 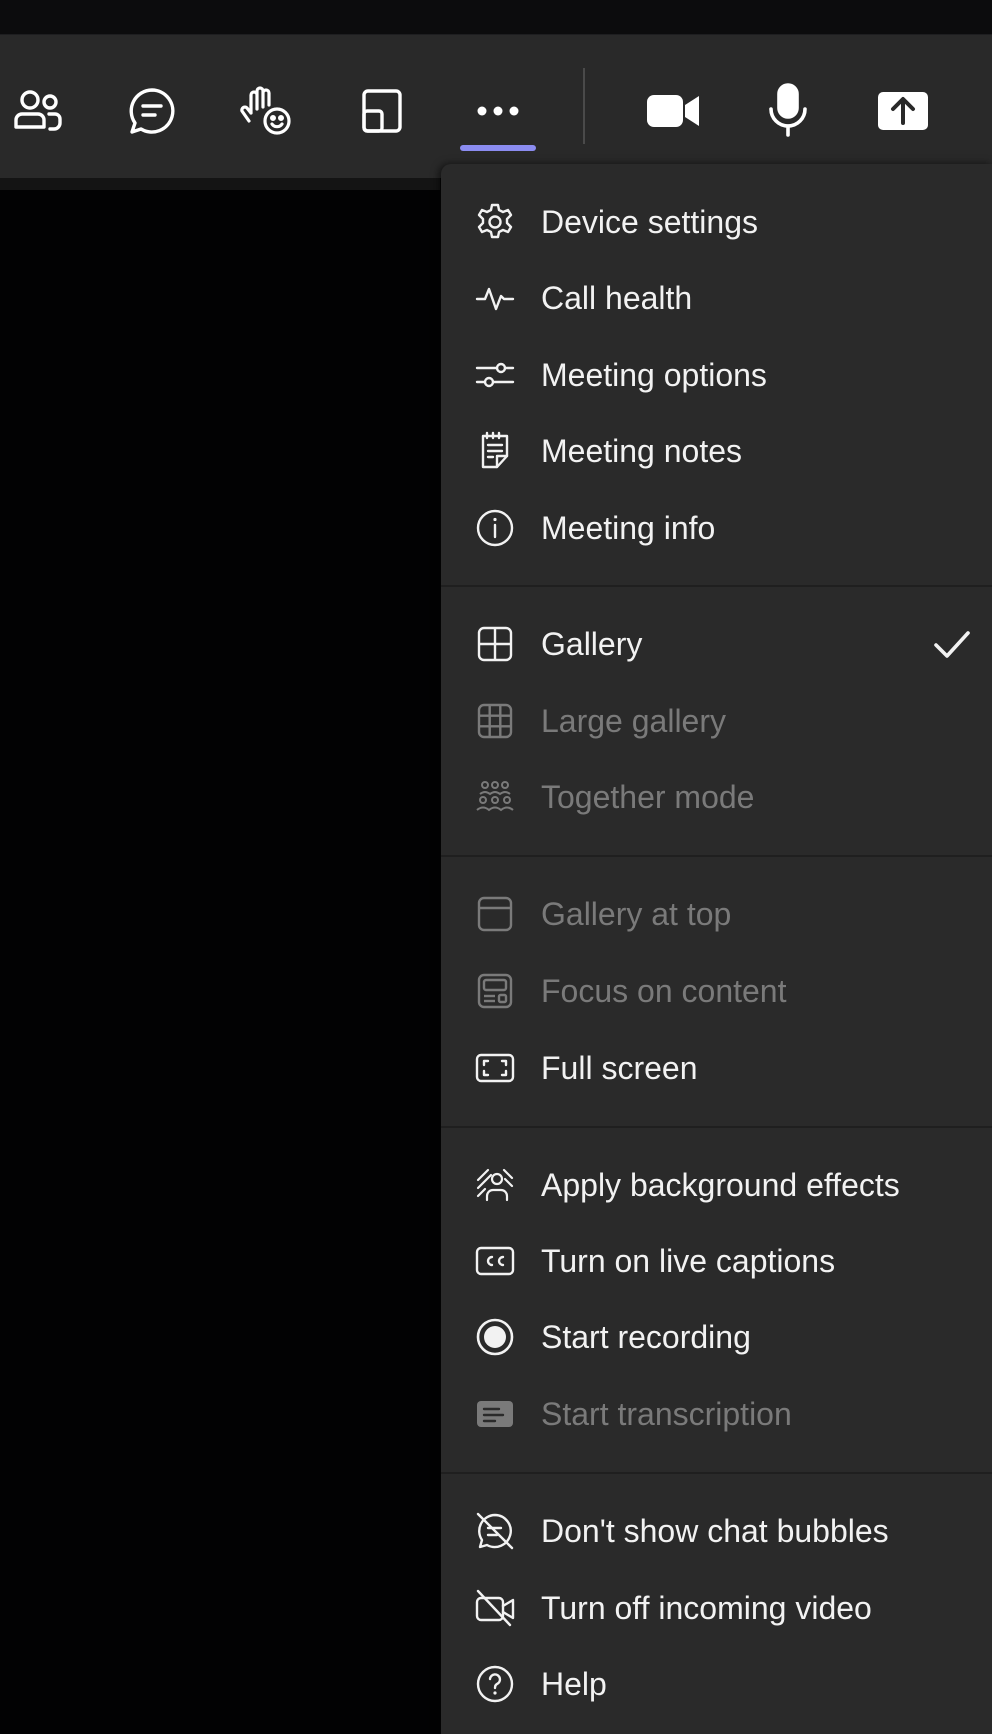 I want to click on menu-item-meeting-notes: Meeting notes, so click(x=716, y=451).